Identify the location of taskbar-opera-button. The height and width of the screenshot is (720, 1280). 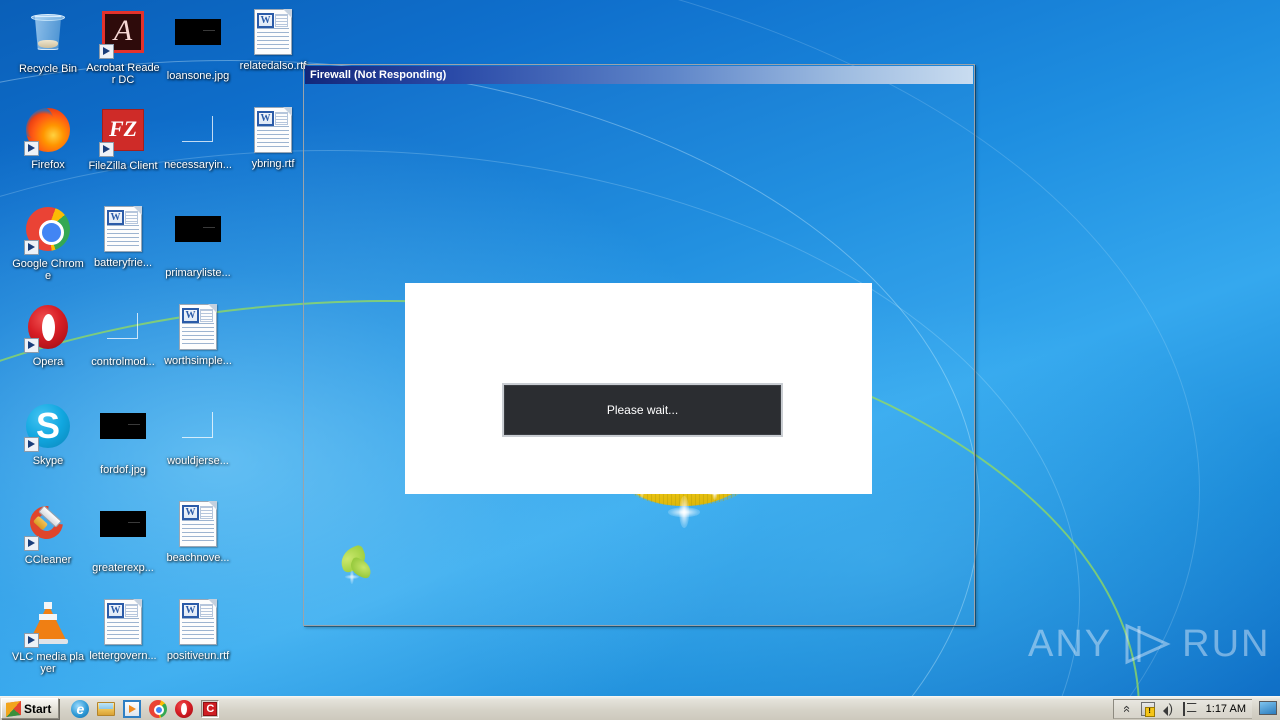
(184, 708).